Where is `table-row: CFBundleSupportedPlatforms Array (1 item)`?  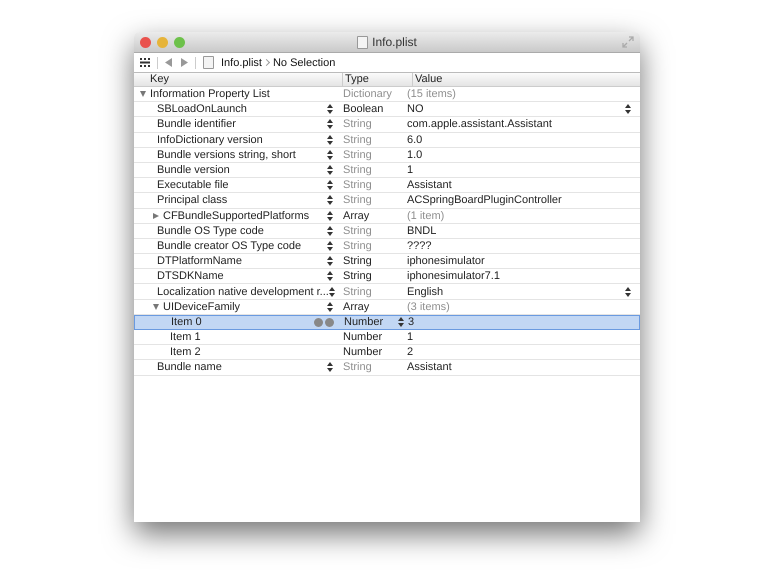
table-row: CFBundleSupportedPlatforms Array (1 item) is located at coordinates (387, 216).